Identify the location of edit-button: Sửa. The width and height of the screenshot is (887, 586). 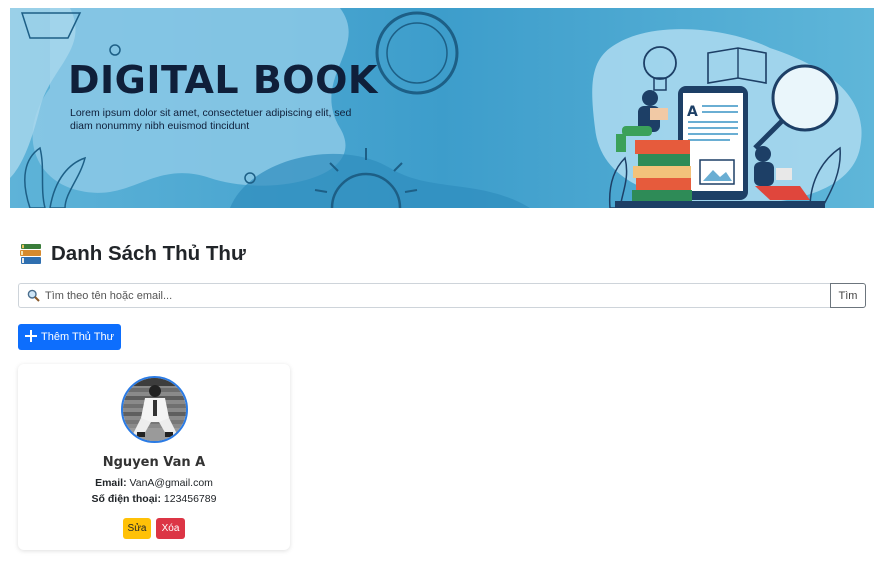
(137, 528).